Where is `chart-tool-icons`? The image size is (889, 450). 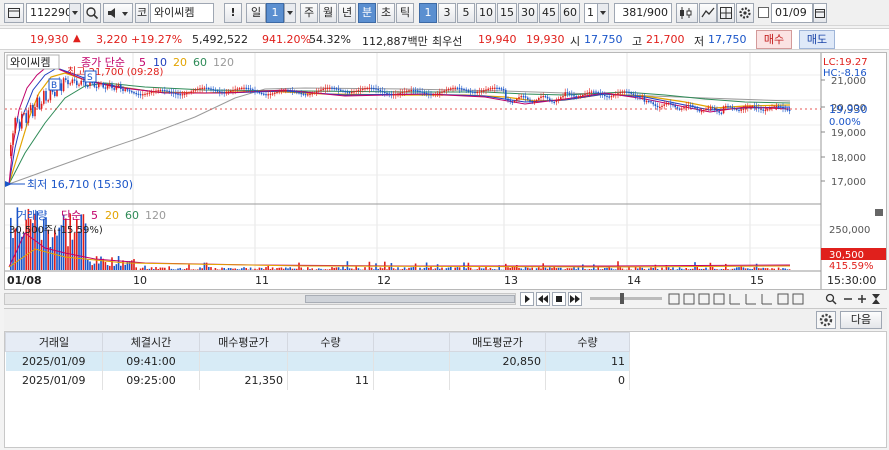
chart-tool-icons is located at coordinates (743, 299).